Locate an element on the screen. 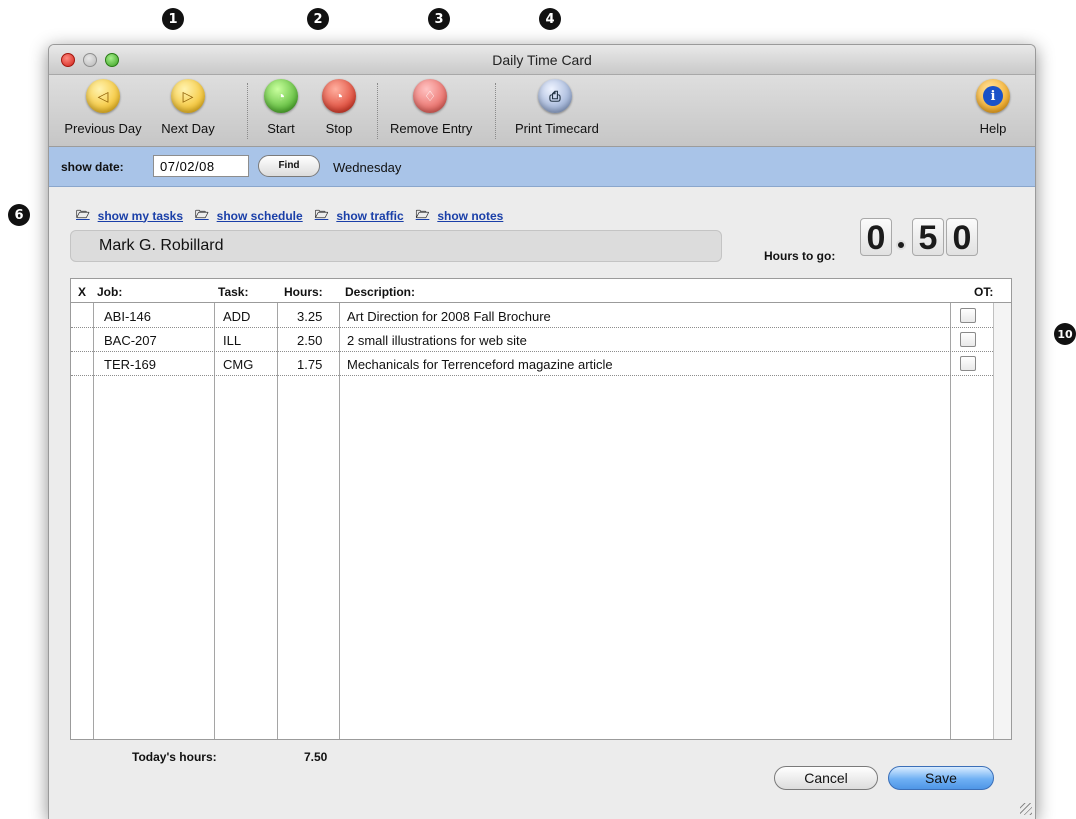 The image size is (1076, 819). description-cell: 2 small illustrations for web site is located at coordinates (437, 340).